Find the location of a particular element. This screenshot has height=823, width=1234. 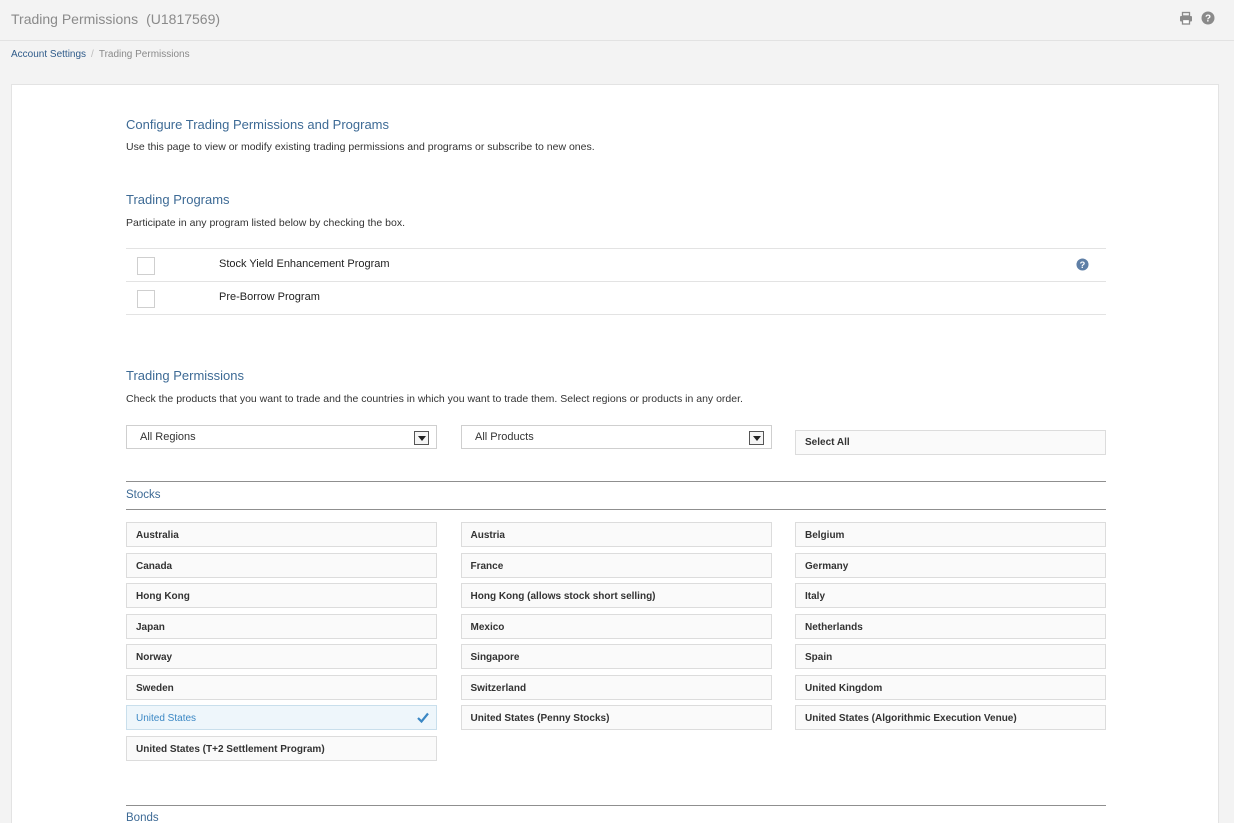

breadcrumb-current: Trading Permissions is located at coordinates (144, 54).